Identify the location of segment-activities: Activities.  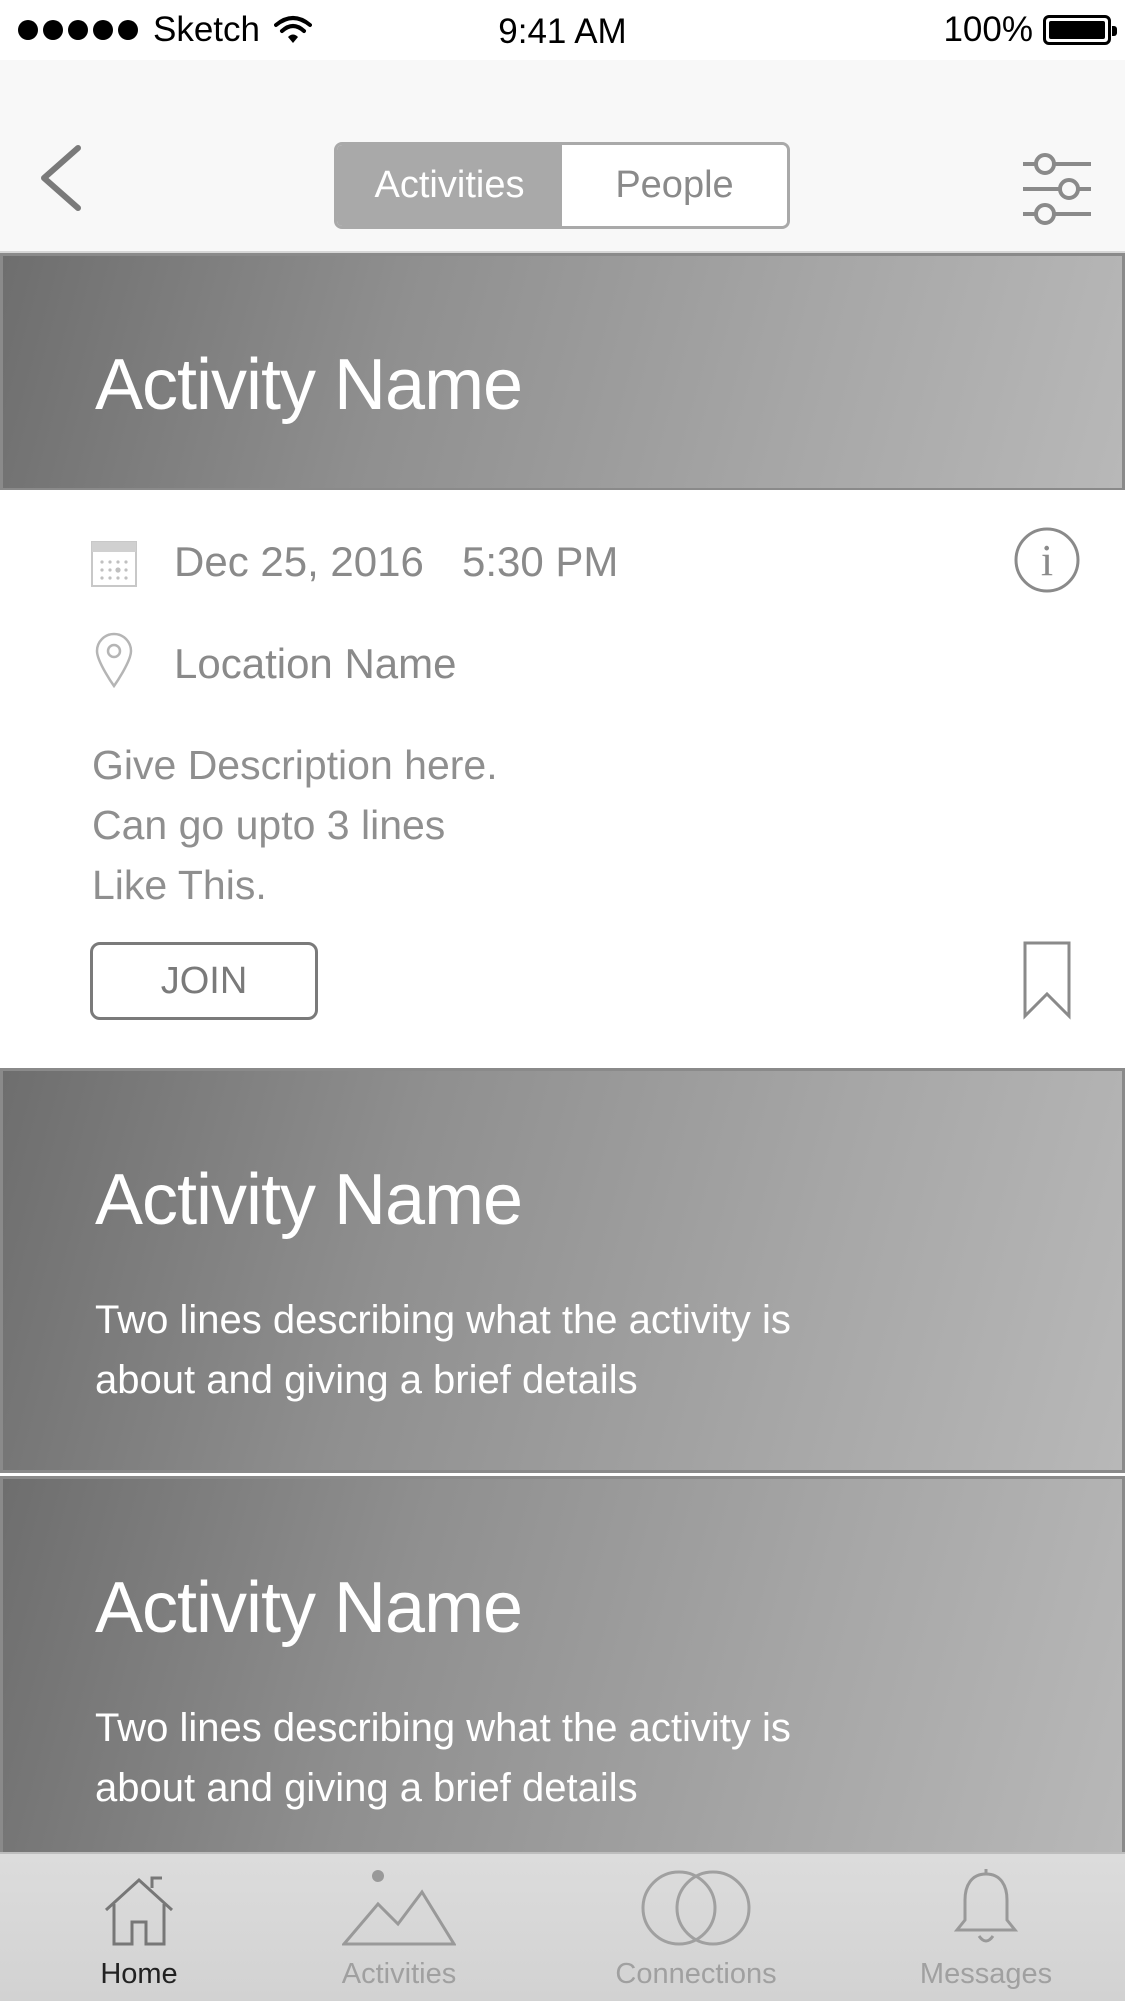
(449, 185).